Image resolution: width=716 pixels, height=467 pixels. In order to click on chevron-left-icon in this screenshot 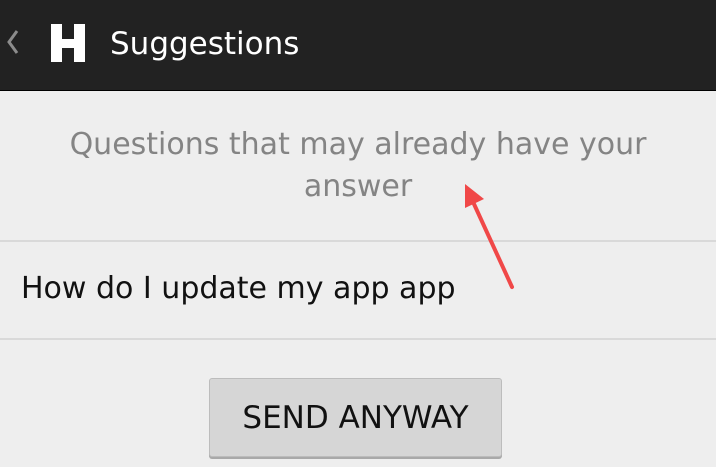, I will do `click(13, 42)`.